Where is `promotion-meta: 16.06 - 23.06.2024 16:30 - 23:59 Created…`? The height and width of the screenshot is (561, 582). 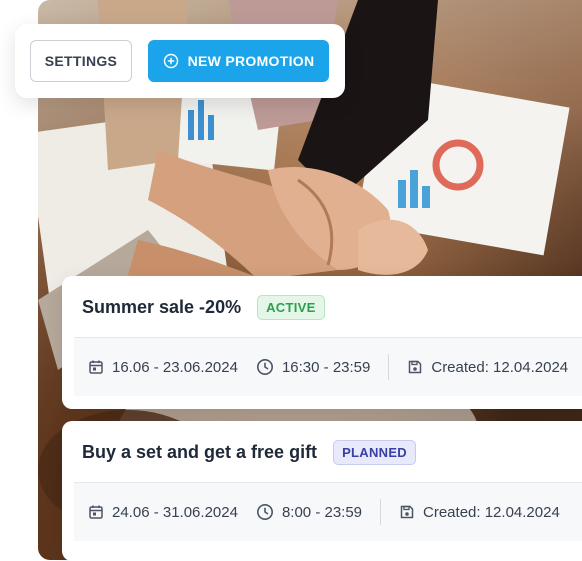 promotion-meta: 16.06 - 23.06.2024 16:30 - 23:59 Created… is located at coordinates (328, 367).